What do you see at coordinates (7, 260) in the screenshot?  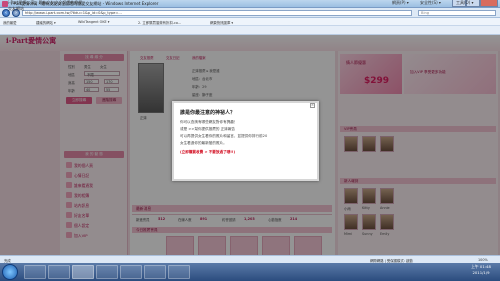 I see `status-text: 完成` at bounding box center [7, 260].